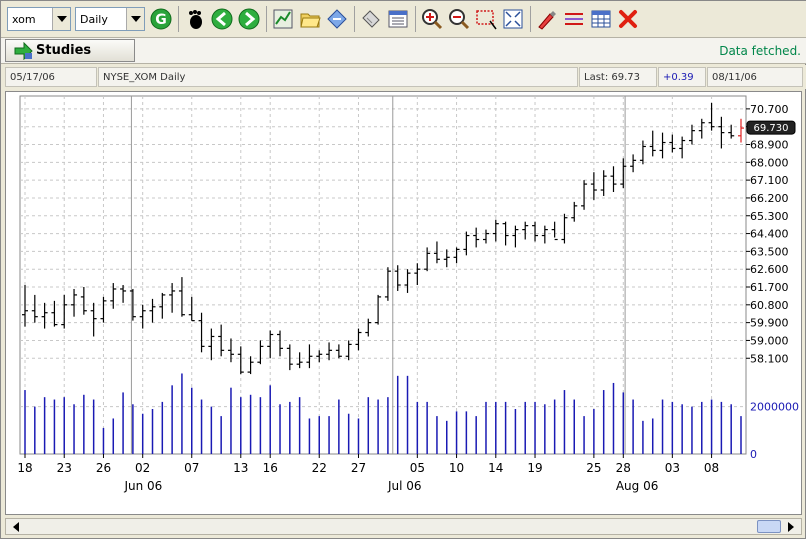 The width and height of the screenshot is (806, 539). I want to click on forward-button, so click(249, 19).